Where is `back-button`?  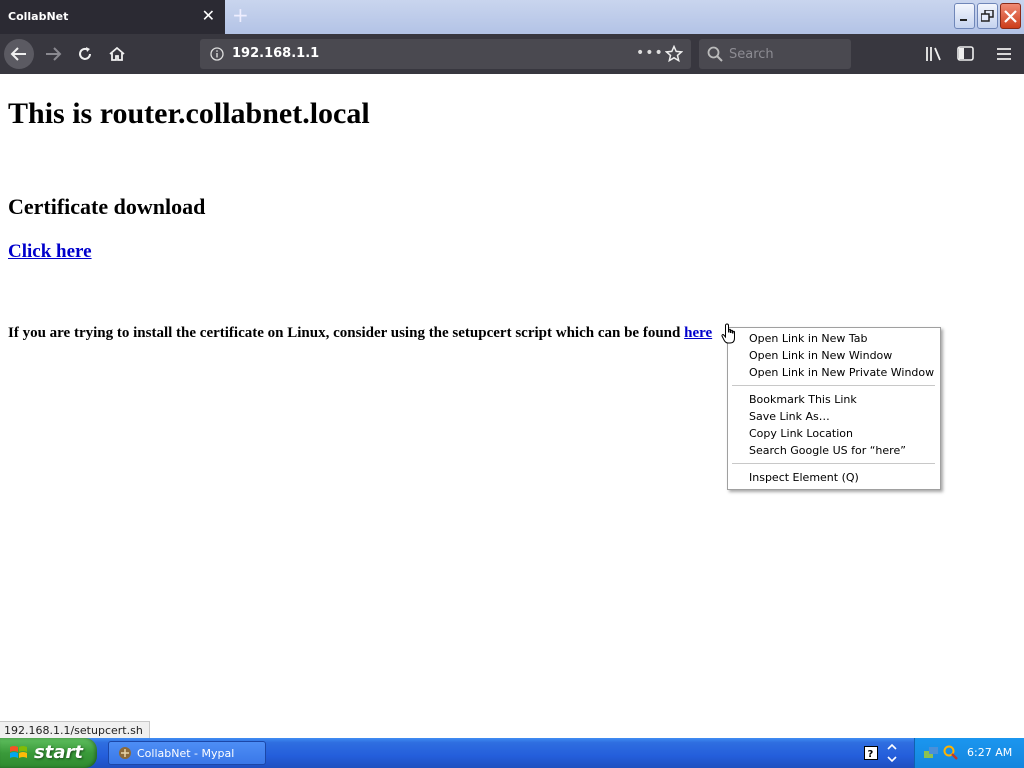
back-button is located at coordinates (19, 54).